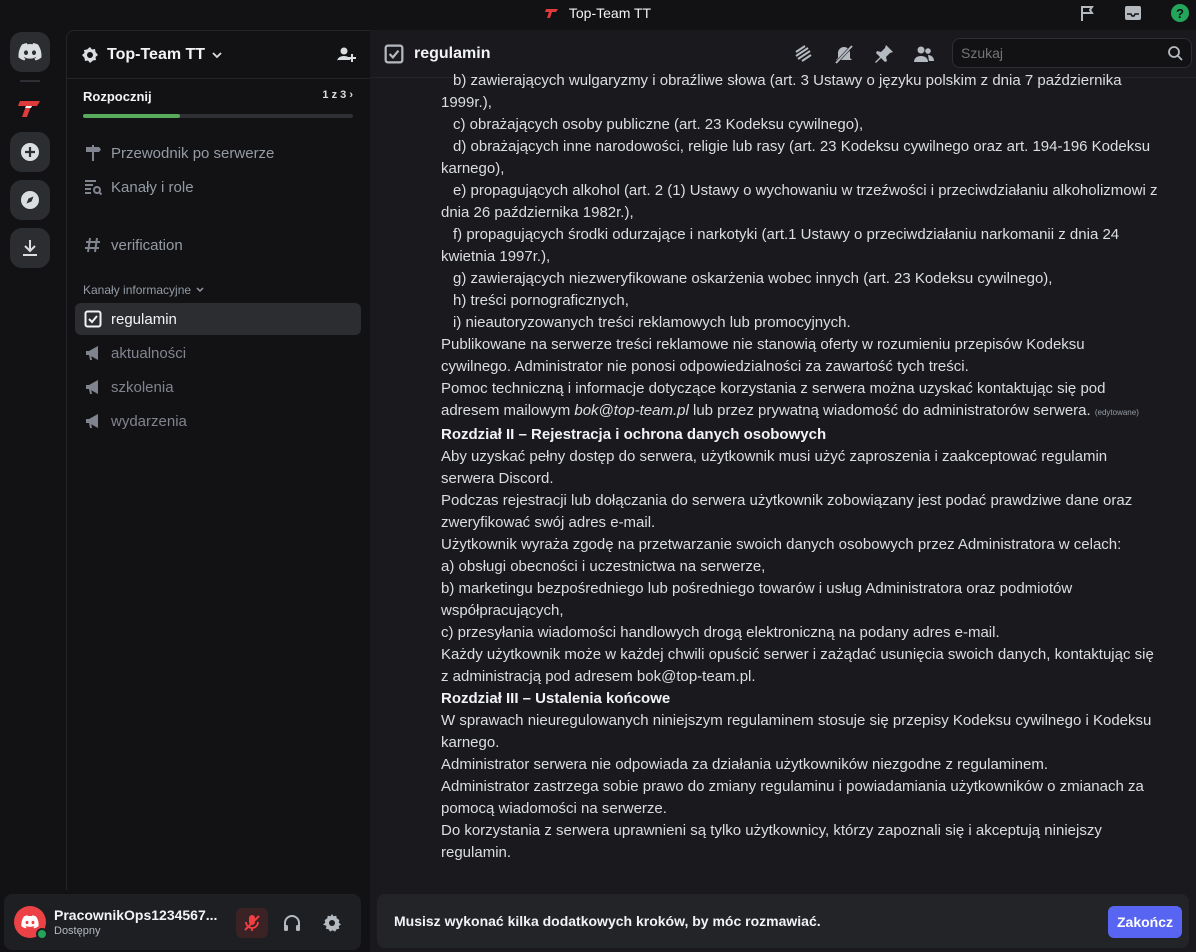 Image resolution: width=1196 pixels, height=952 pixels. I want to click on download-icon, so click(30, 248).